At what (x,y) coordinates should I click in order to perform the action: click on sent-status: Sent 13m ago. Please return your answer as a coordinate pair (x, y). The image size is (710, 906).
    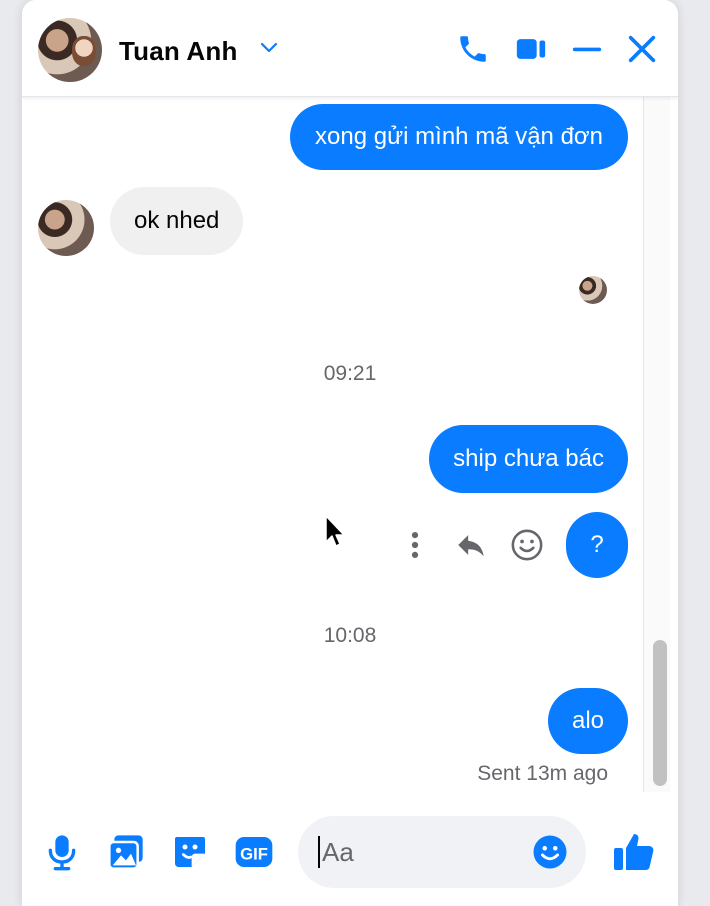
    Looking at the image, I should click on (542, 773).